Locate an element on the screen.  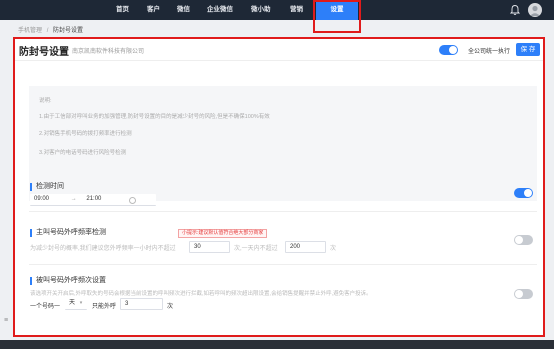
unit-select-value: 天 is located at coordinates (72, 303).